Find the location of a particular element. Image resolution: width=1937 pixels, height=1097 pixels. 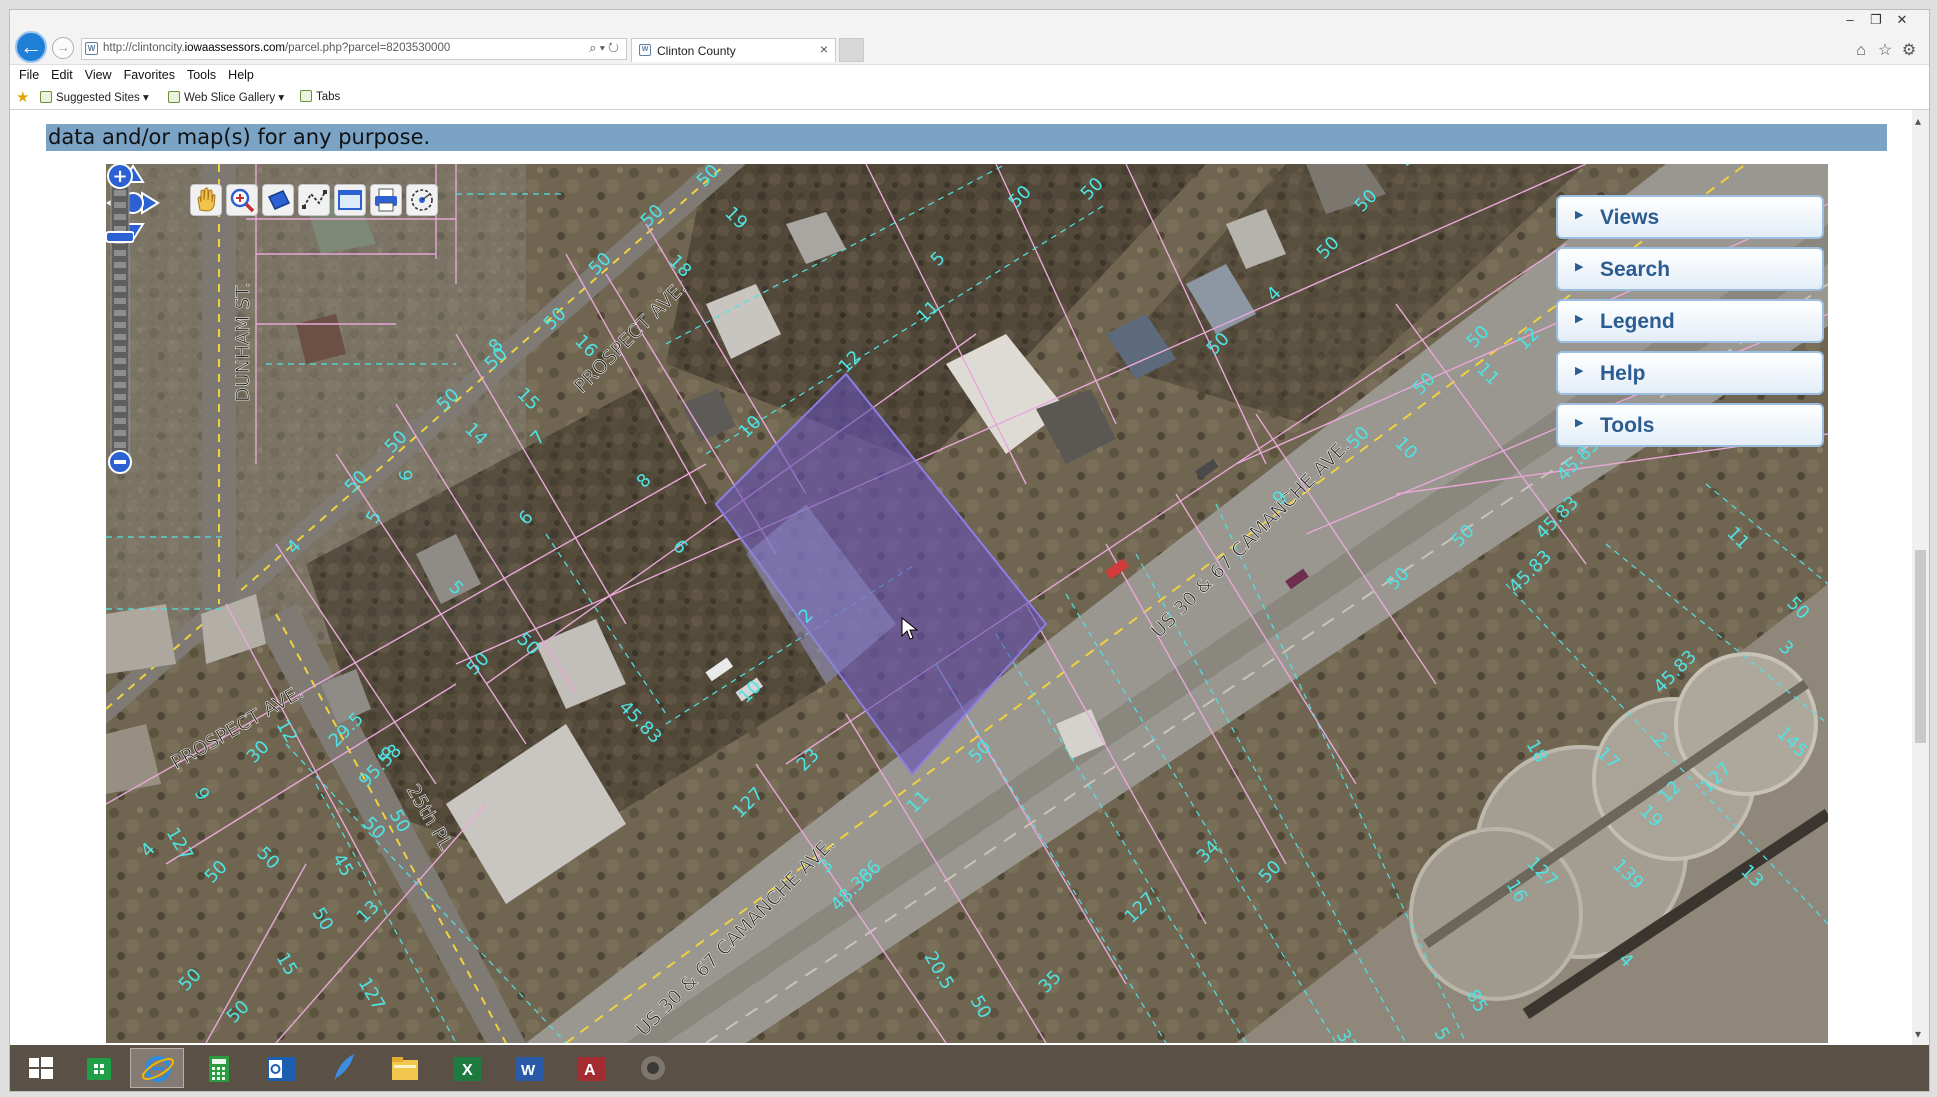

zoom-box-button is located at coordinates (242, 200).